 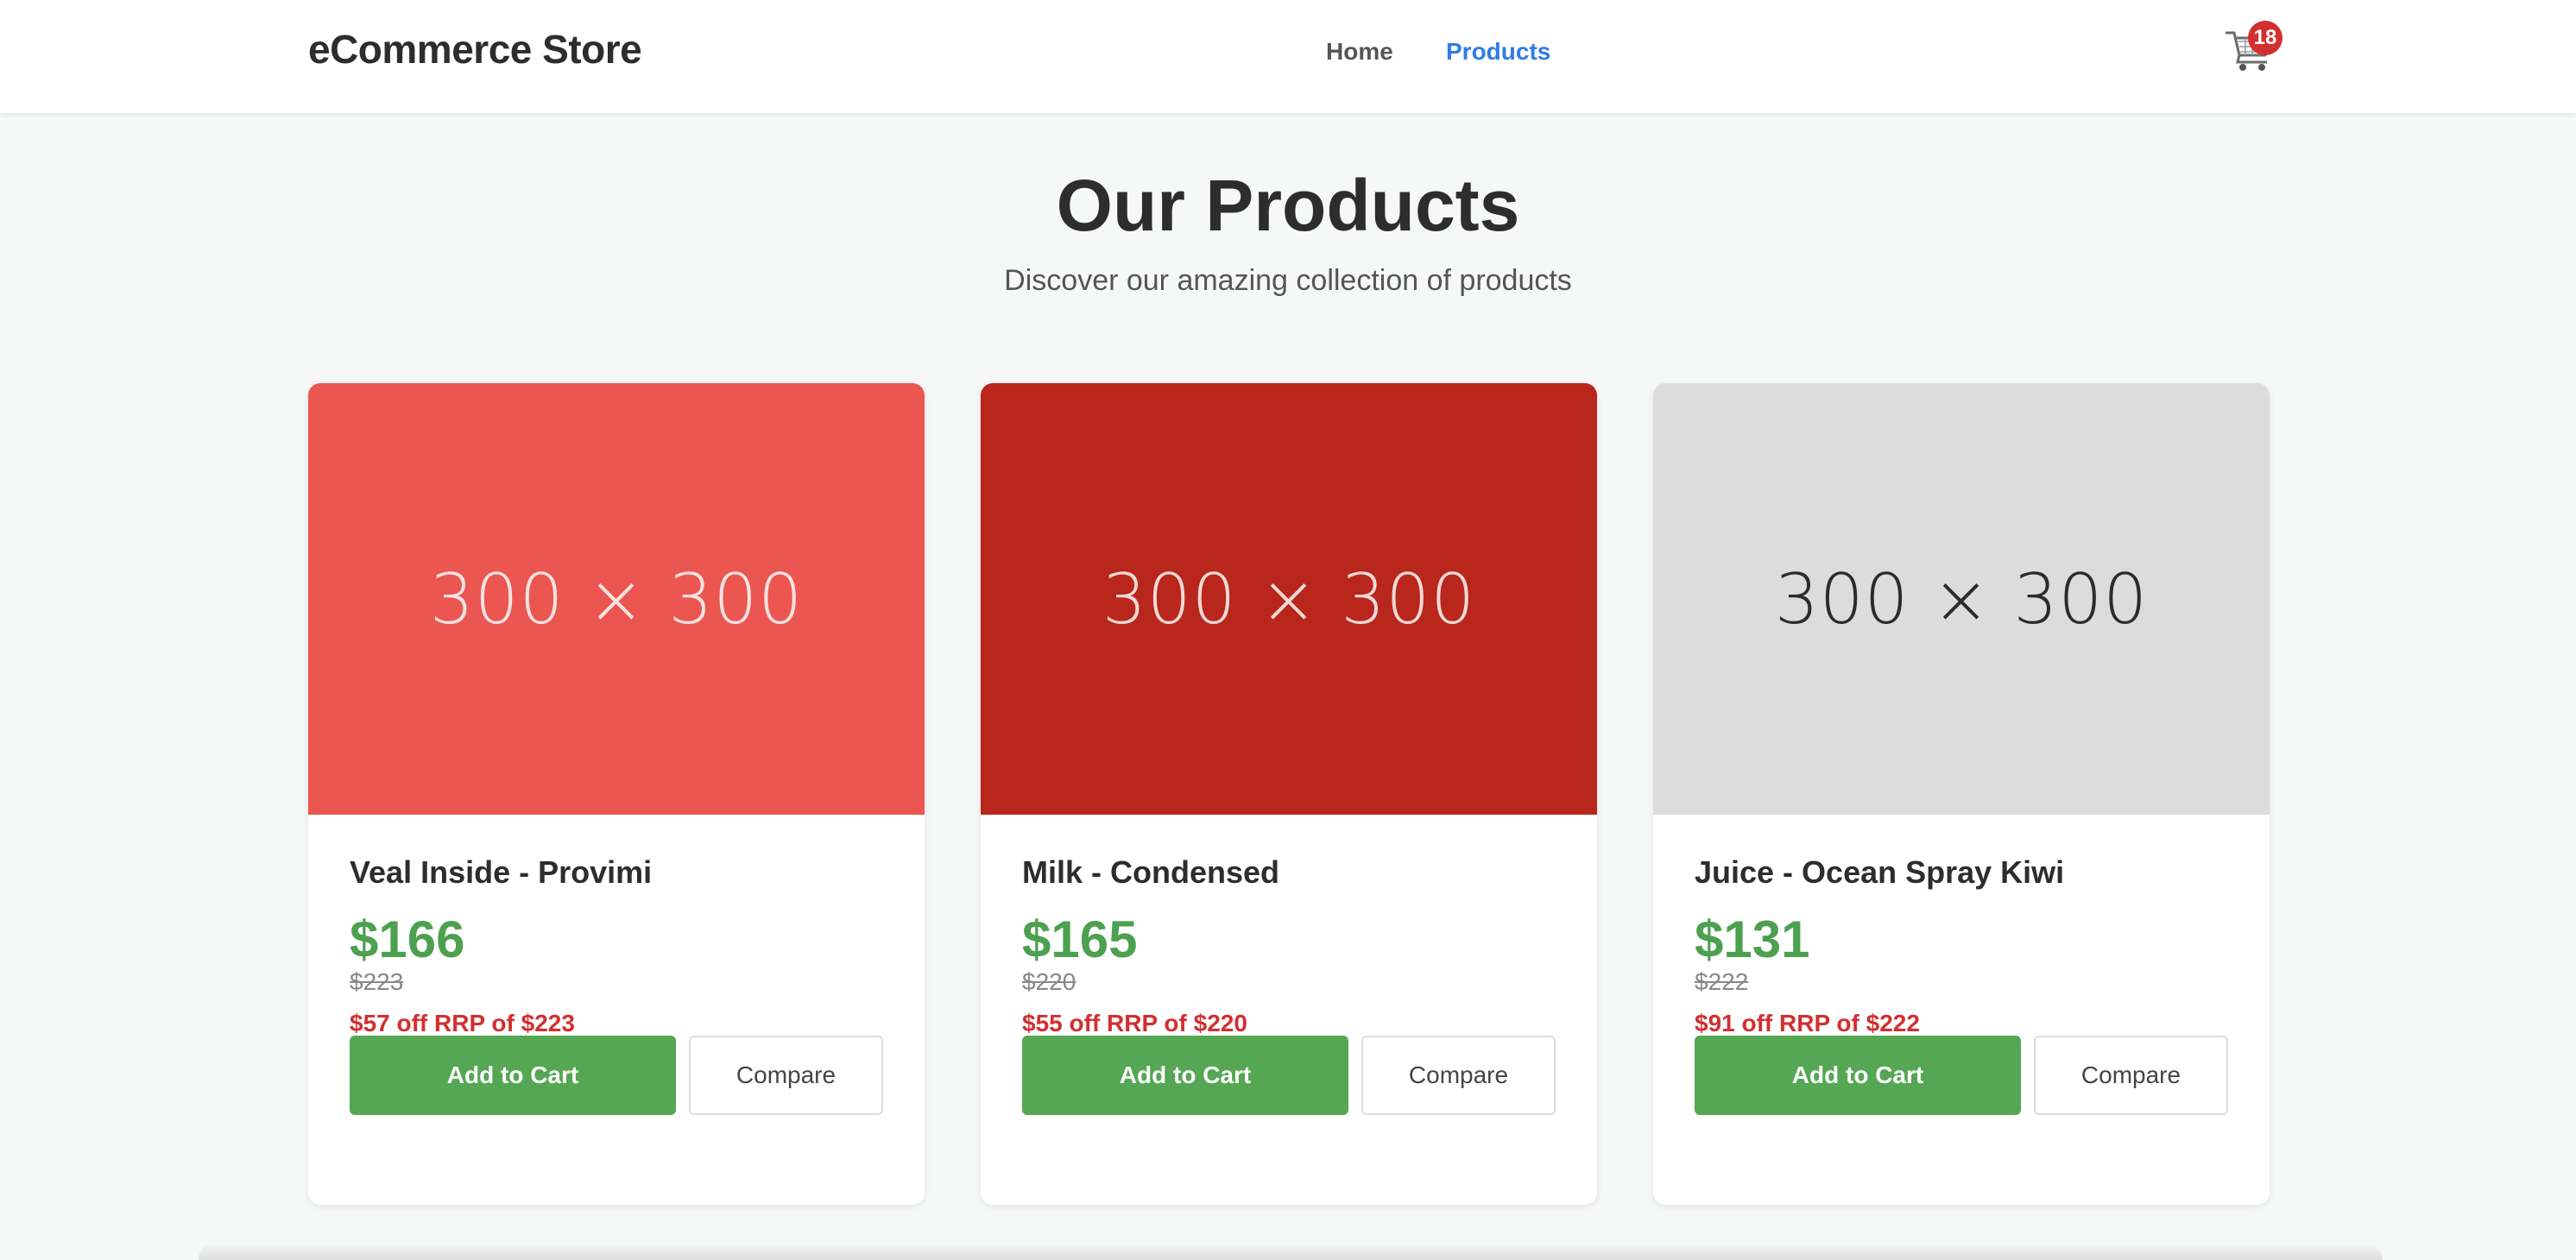 What do you see at coordinates (462, 1023) in the screenshot?
I see `product-saving: $57 off RRP of $223` at bounding box center [462, 1023].